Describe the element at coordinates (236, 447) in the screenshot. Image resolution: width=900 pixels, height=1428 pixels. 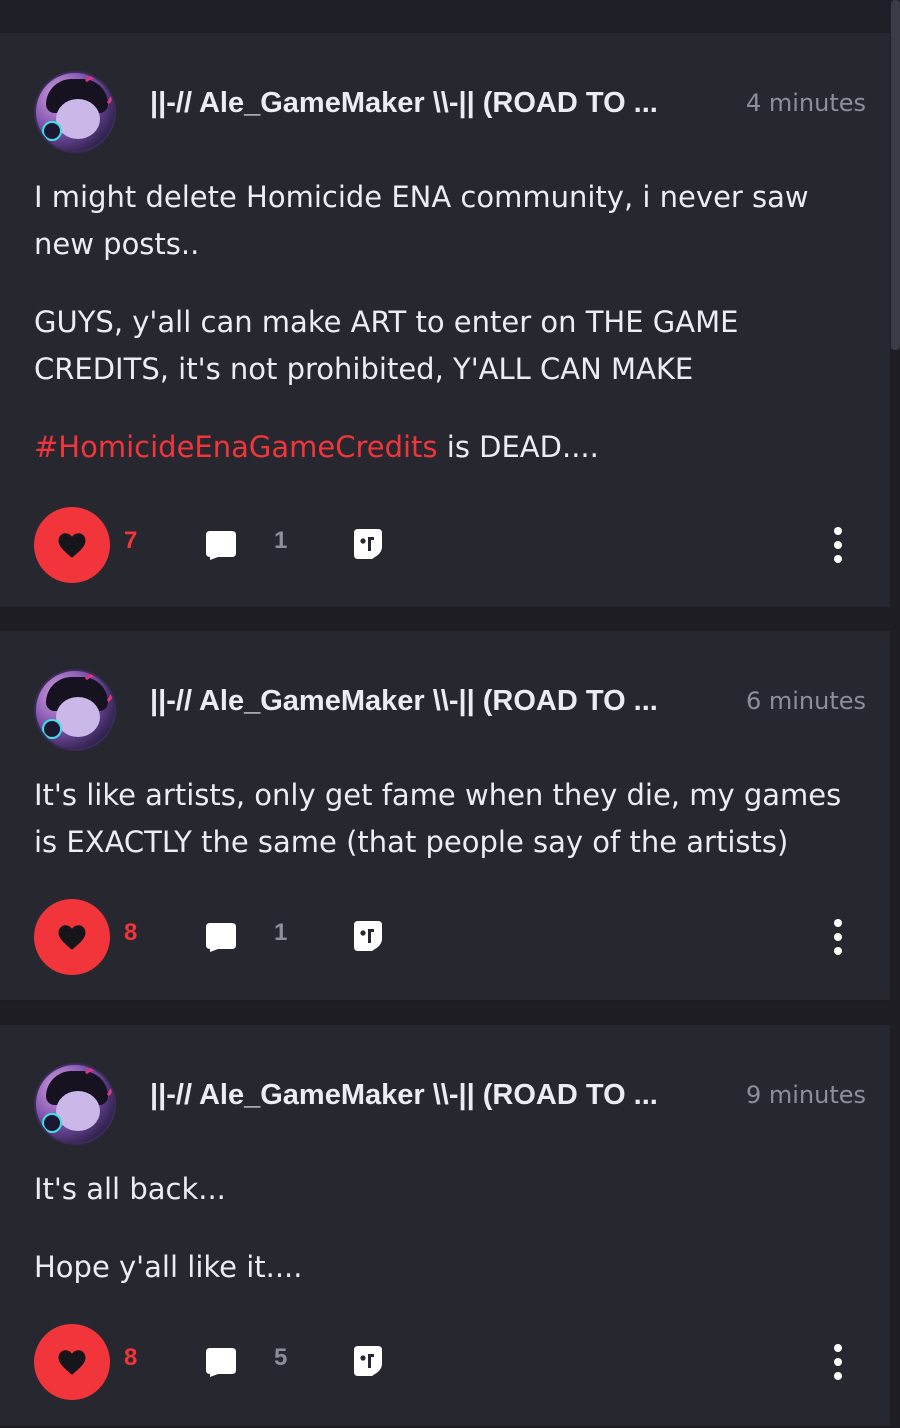
I see `hashtag-link: #HomicideEnaGameCredits` at that location.